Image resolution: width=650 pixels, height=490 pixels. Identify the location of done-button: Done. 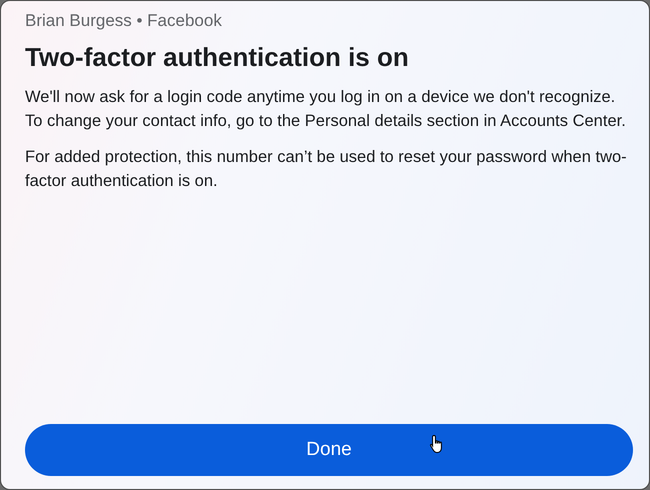
(329, 450).